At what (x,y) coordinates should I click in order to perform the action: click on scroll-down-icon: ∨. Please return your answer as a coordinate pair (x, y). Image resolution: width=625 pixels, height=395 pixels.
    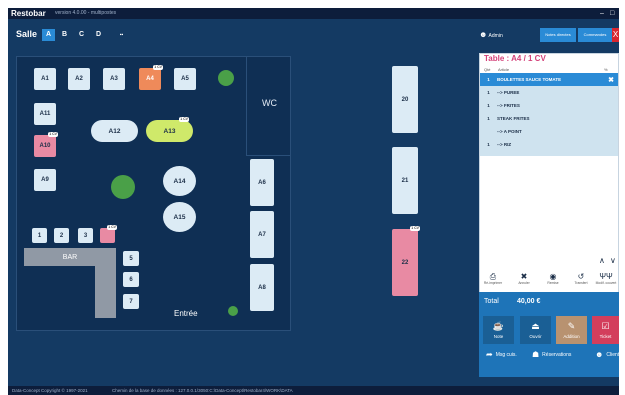
    Looking at the image, I should click on (613, 260).